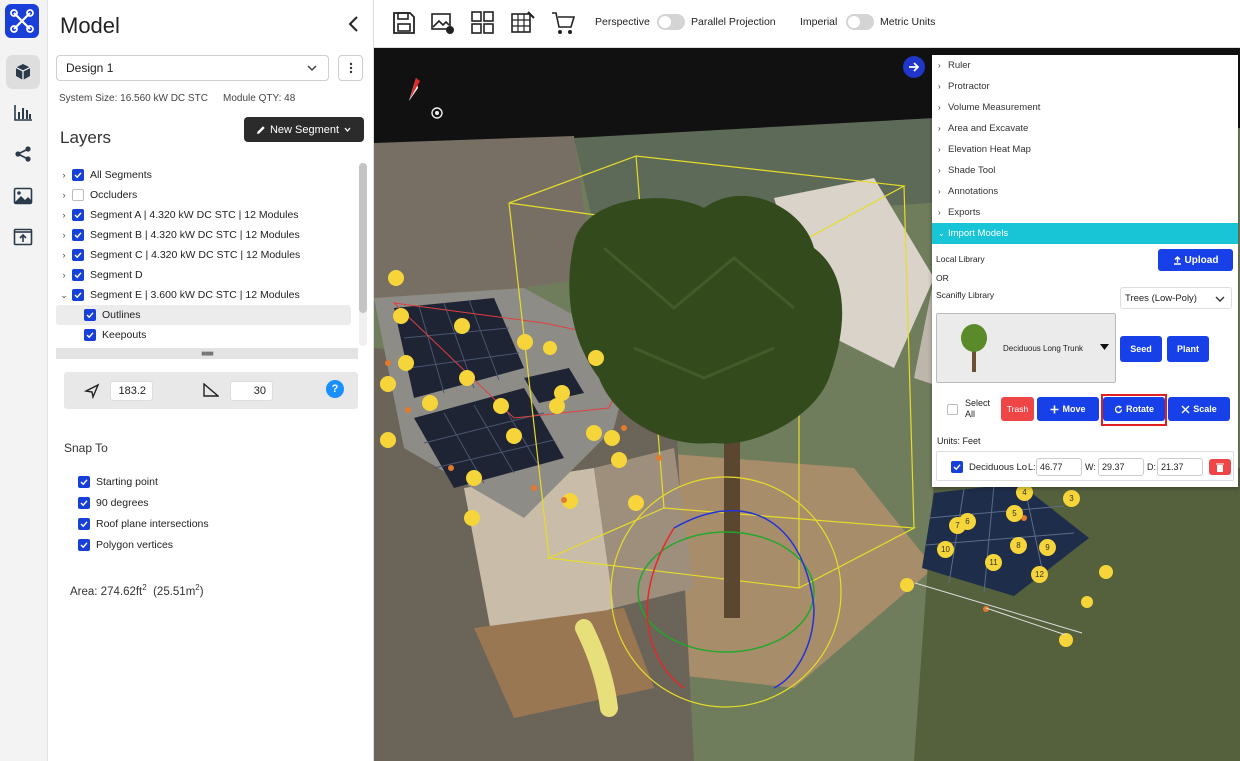 Image resolution: width=1240 pixels, height=761 pixels. What do you see at coordinates (1180, 467) in the screenshot?
I see `depth-input: 21.37` at bounding box center [1180, 467].